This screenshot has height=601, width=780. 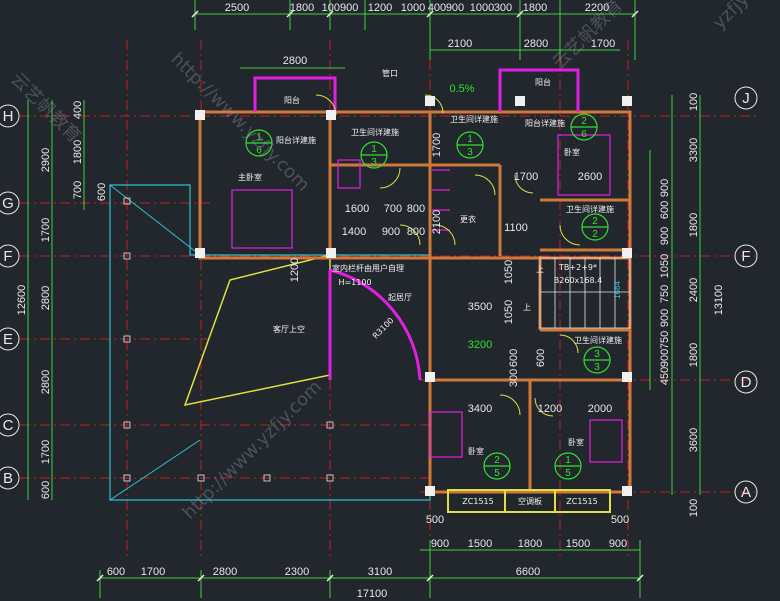 I want to click on axis-A: A, so click(x=746, y=492).